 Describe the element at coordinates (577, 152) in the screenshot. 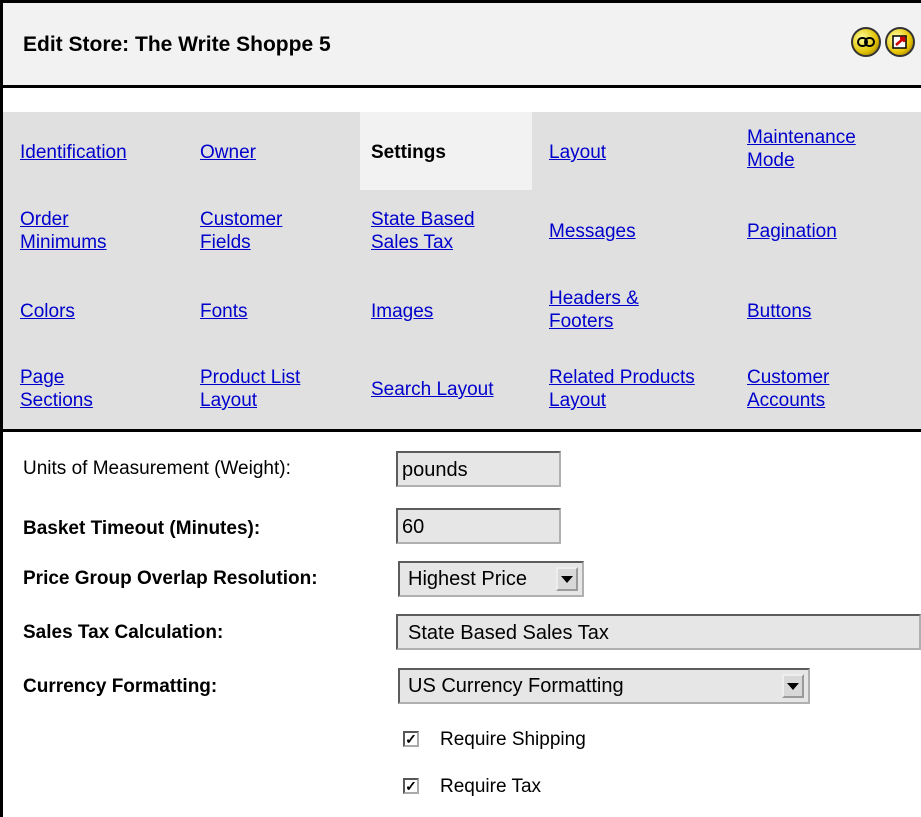

I see `tab-layout: Layout` at that location.